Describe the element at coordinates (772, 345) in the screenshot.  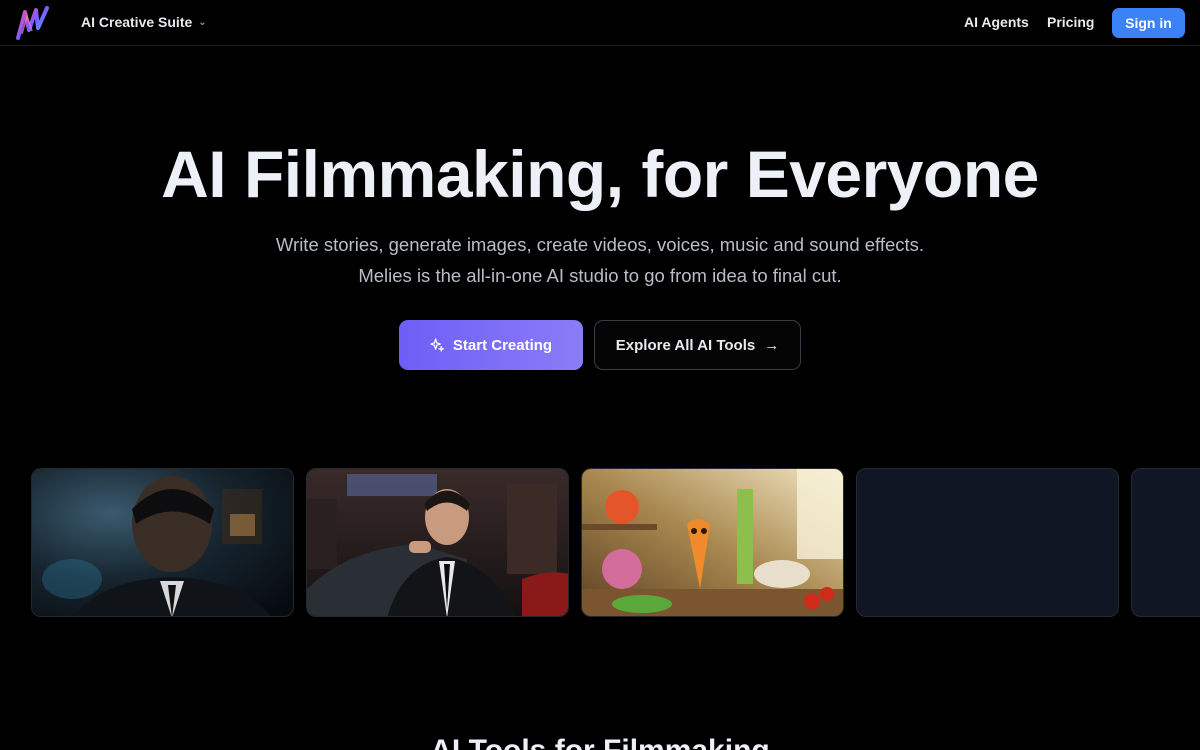
I see `arrow-right-icon: →` at that location.